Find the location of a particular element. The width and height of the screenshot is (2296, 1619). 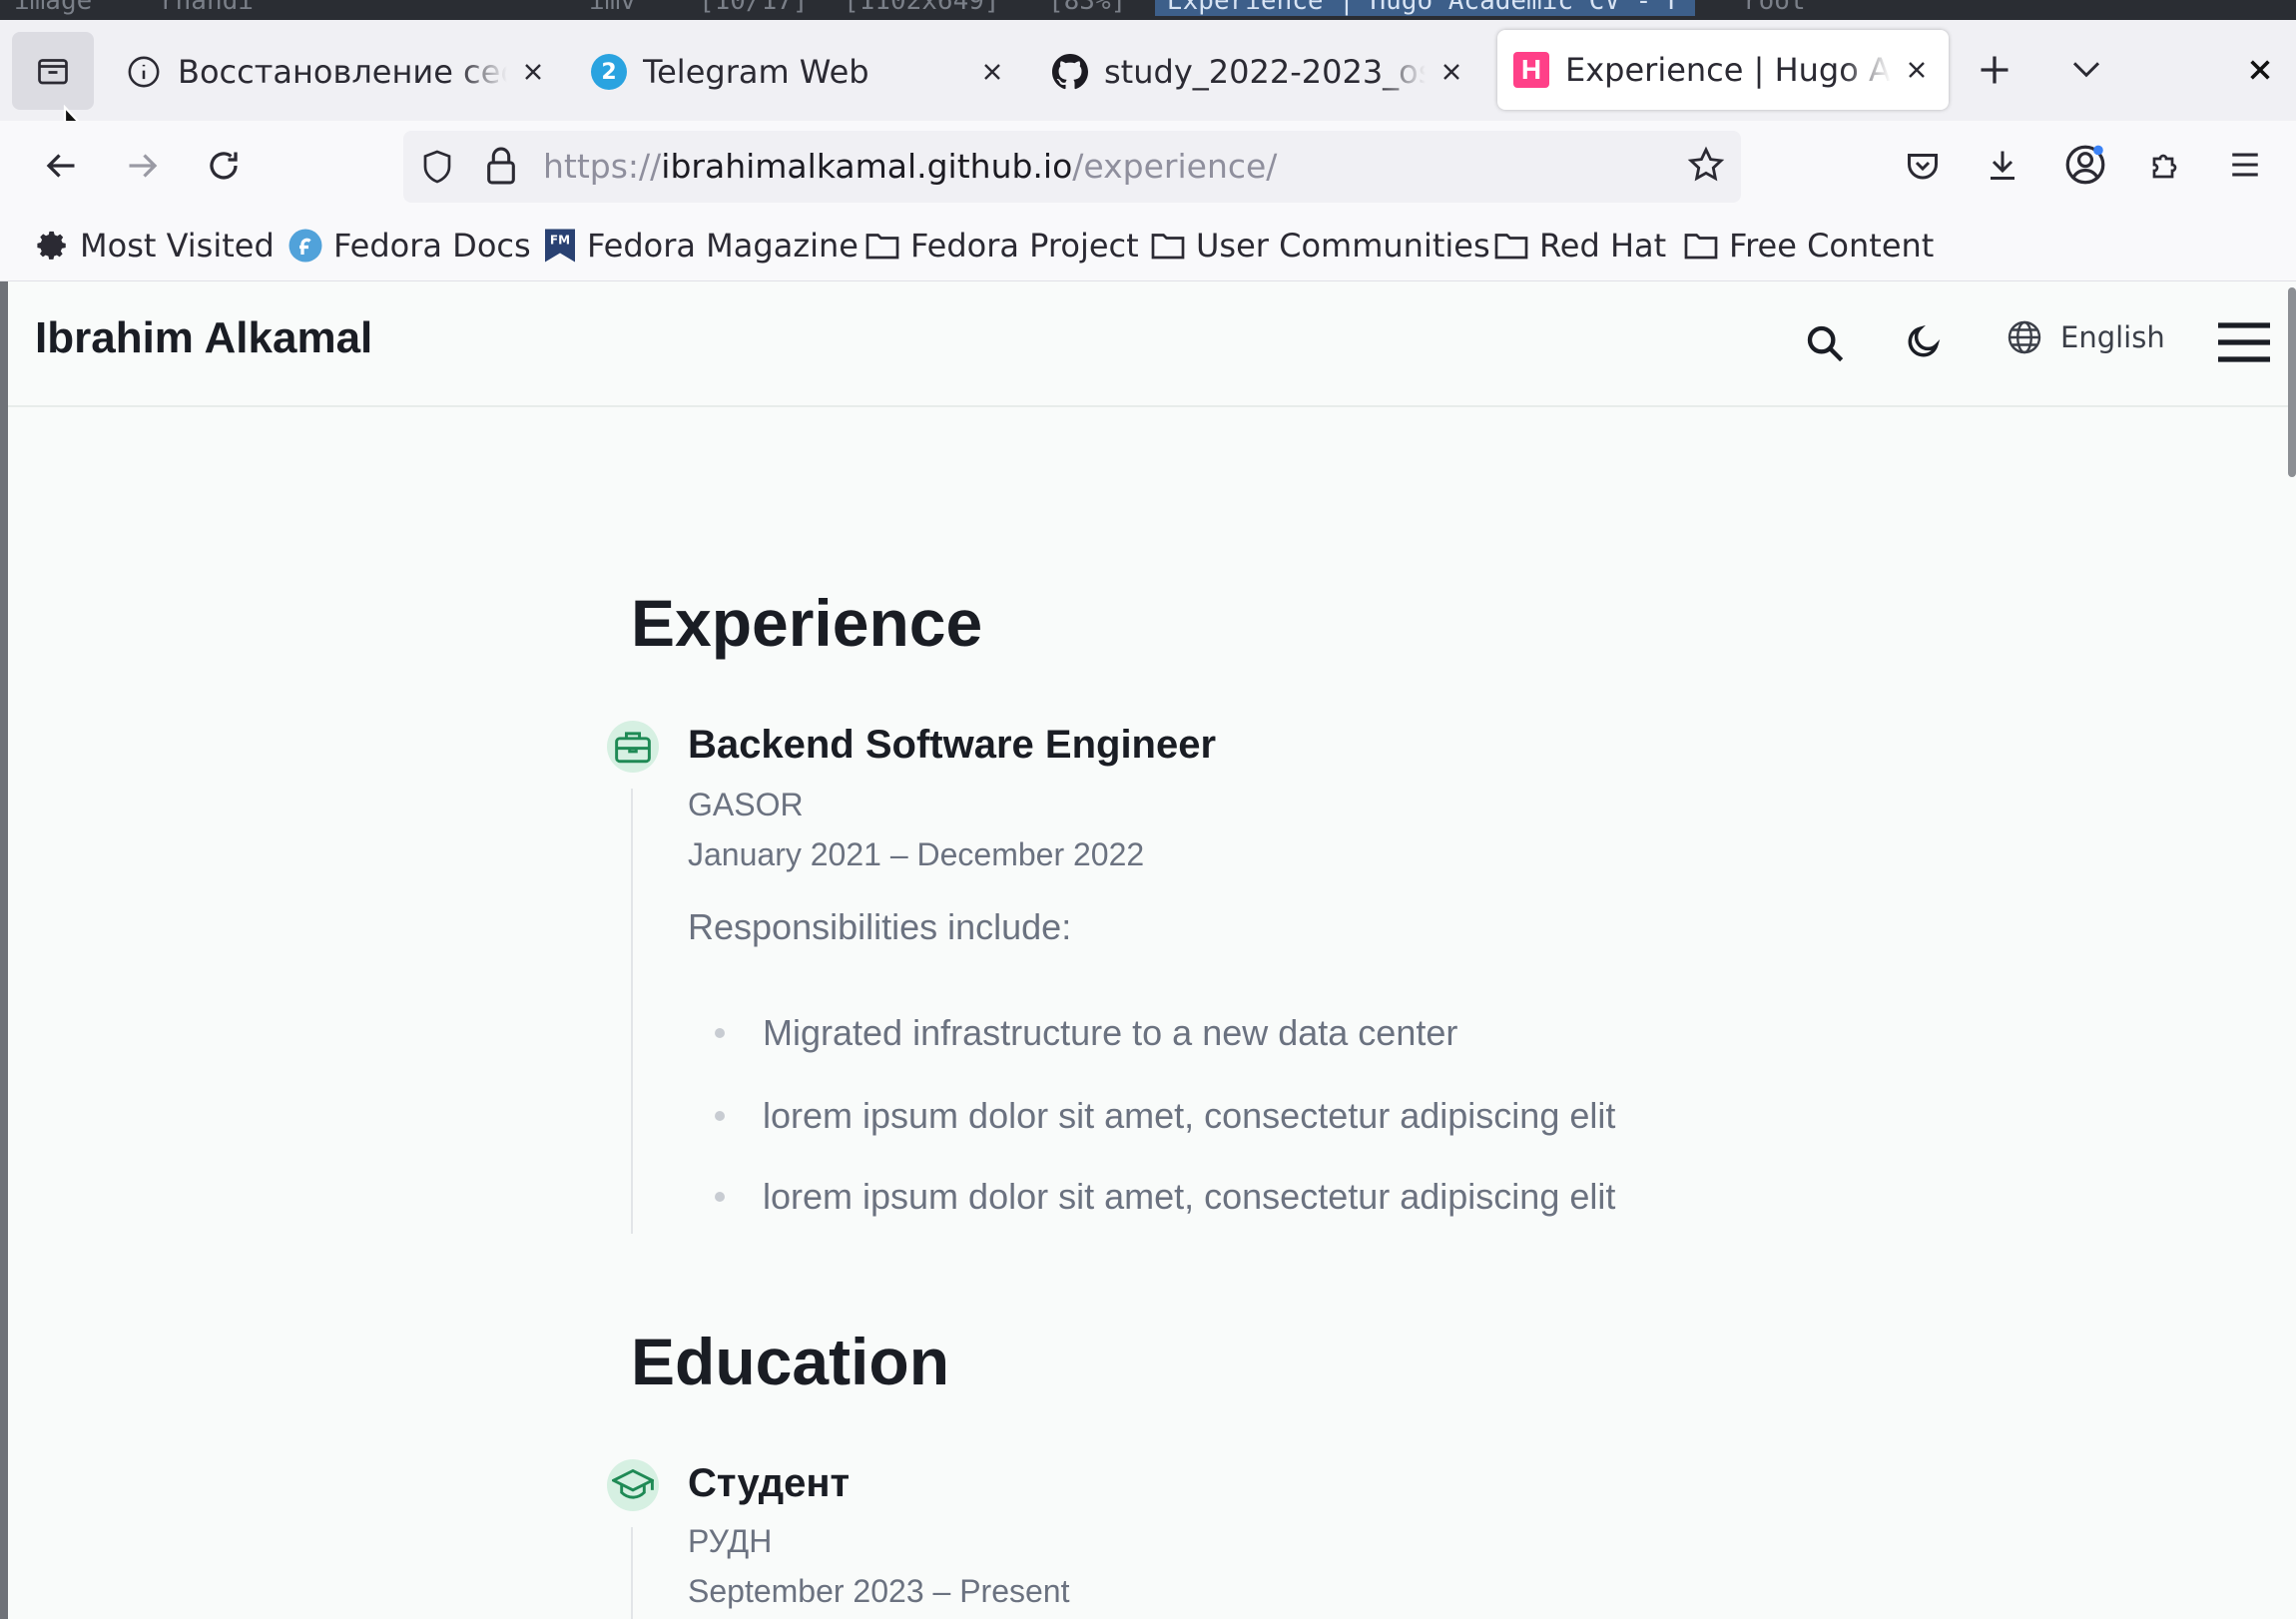

site-title: Ibrahim Alkamal is located at coordinates (204, 338).